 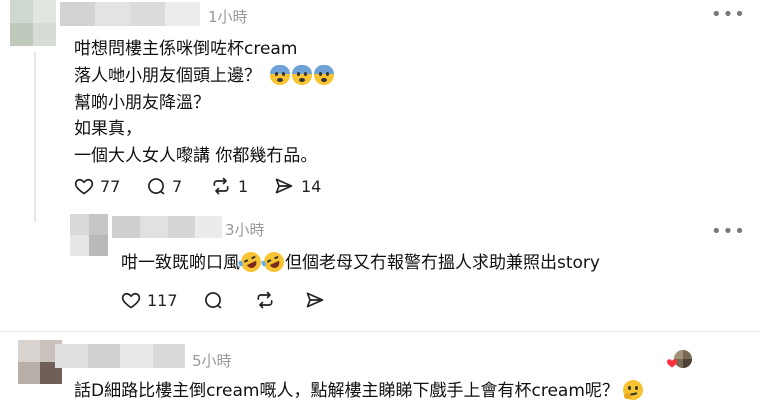 I want to click on repost-button: 1, so click(x=229, y=186).